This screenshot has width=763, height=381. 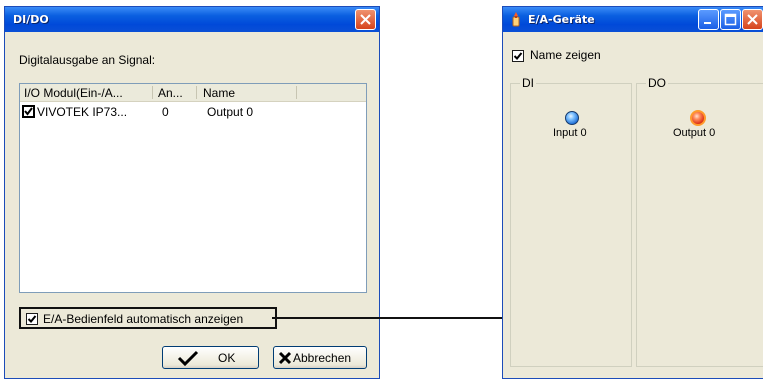 I want to click on cancel-label: Abbrechen, so click(x=322, y=358).